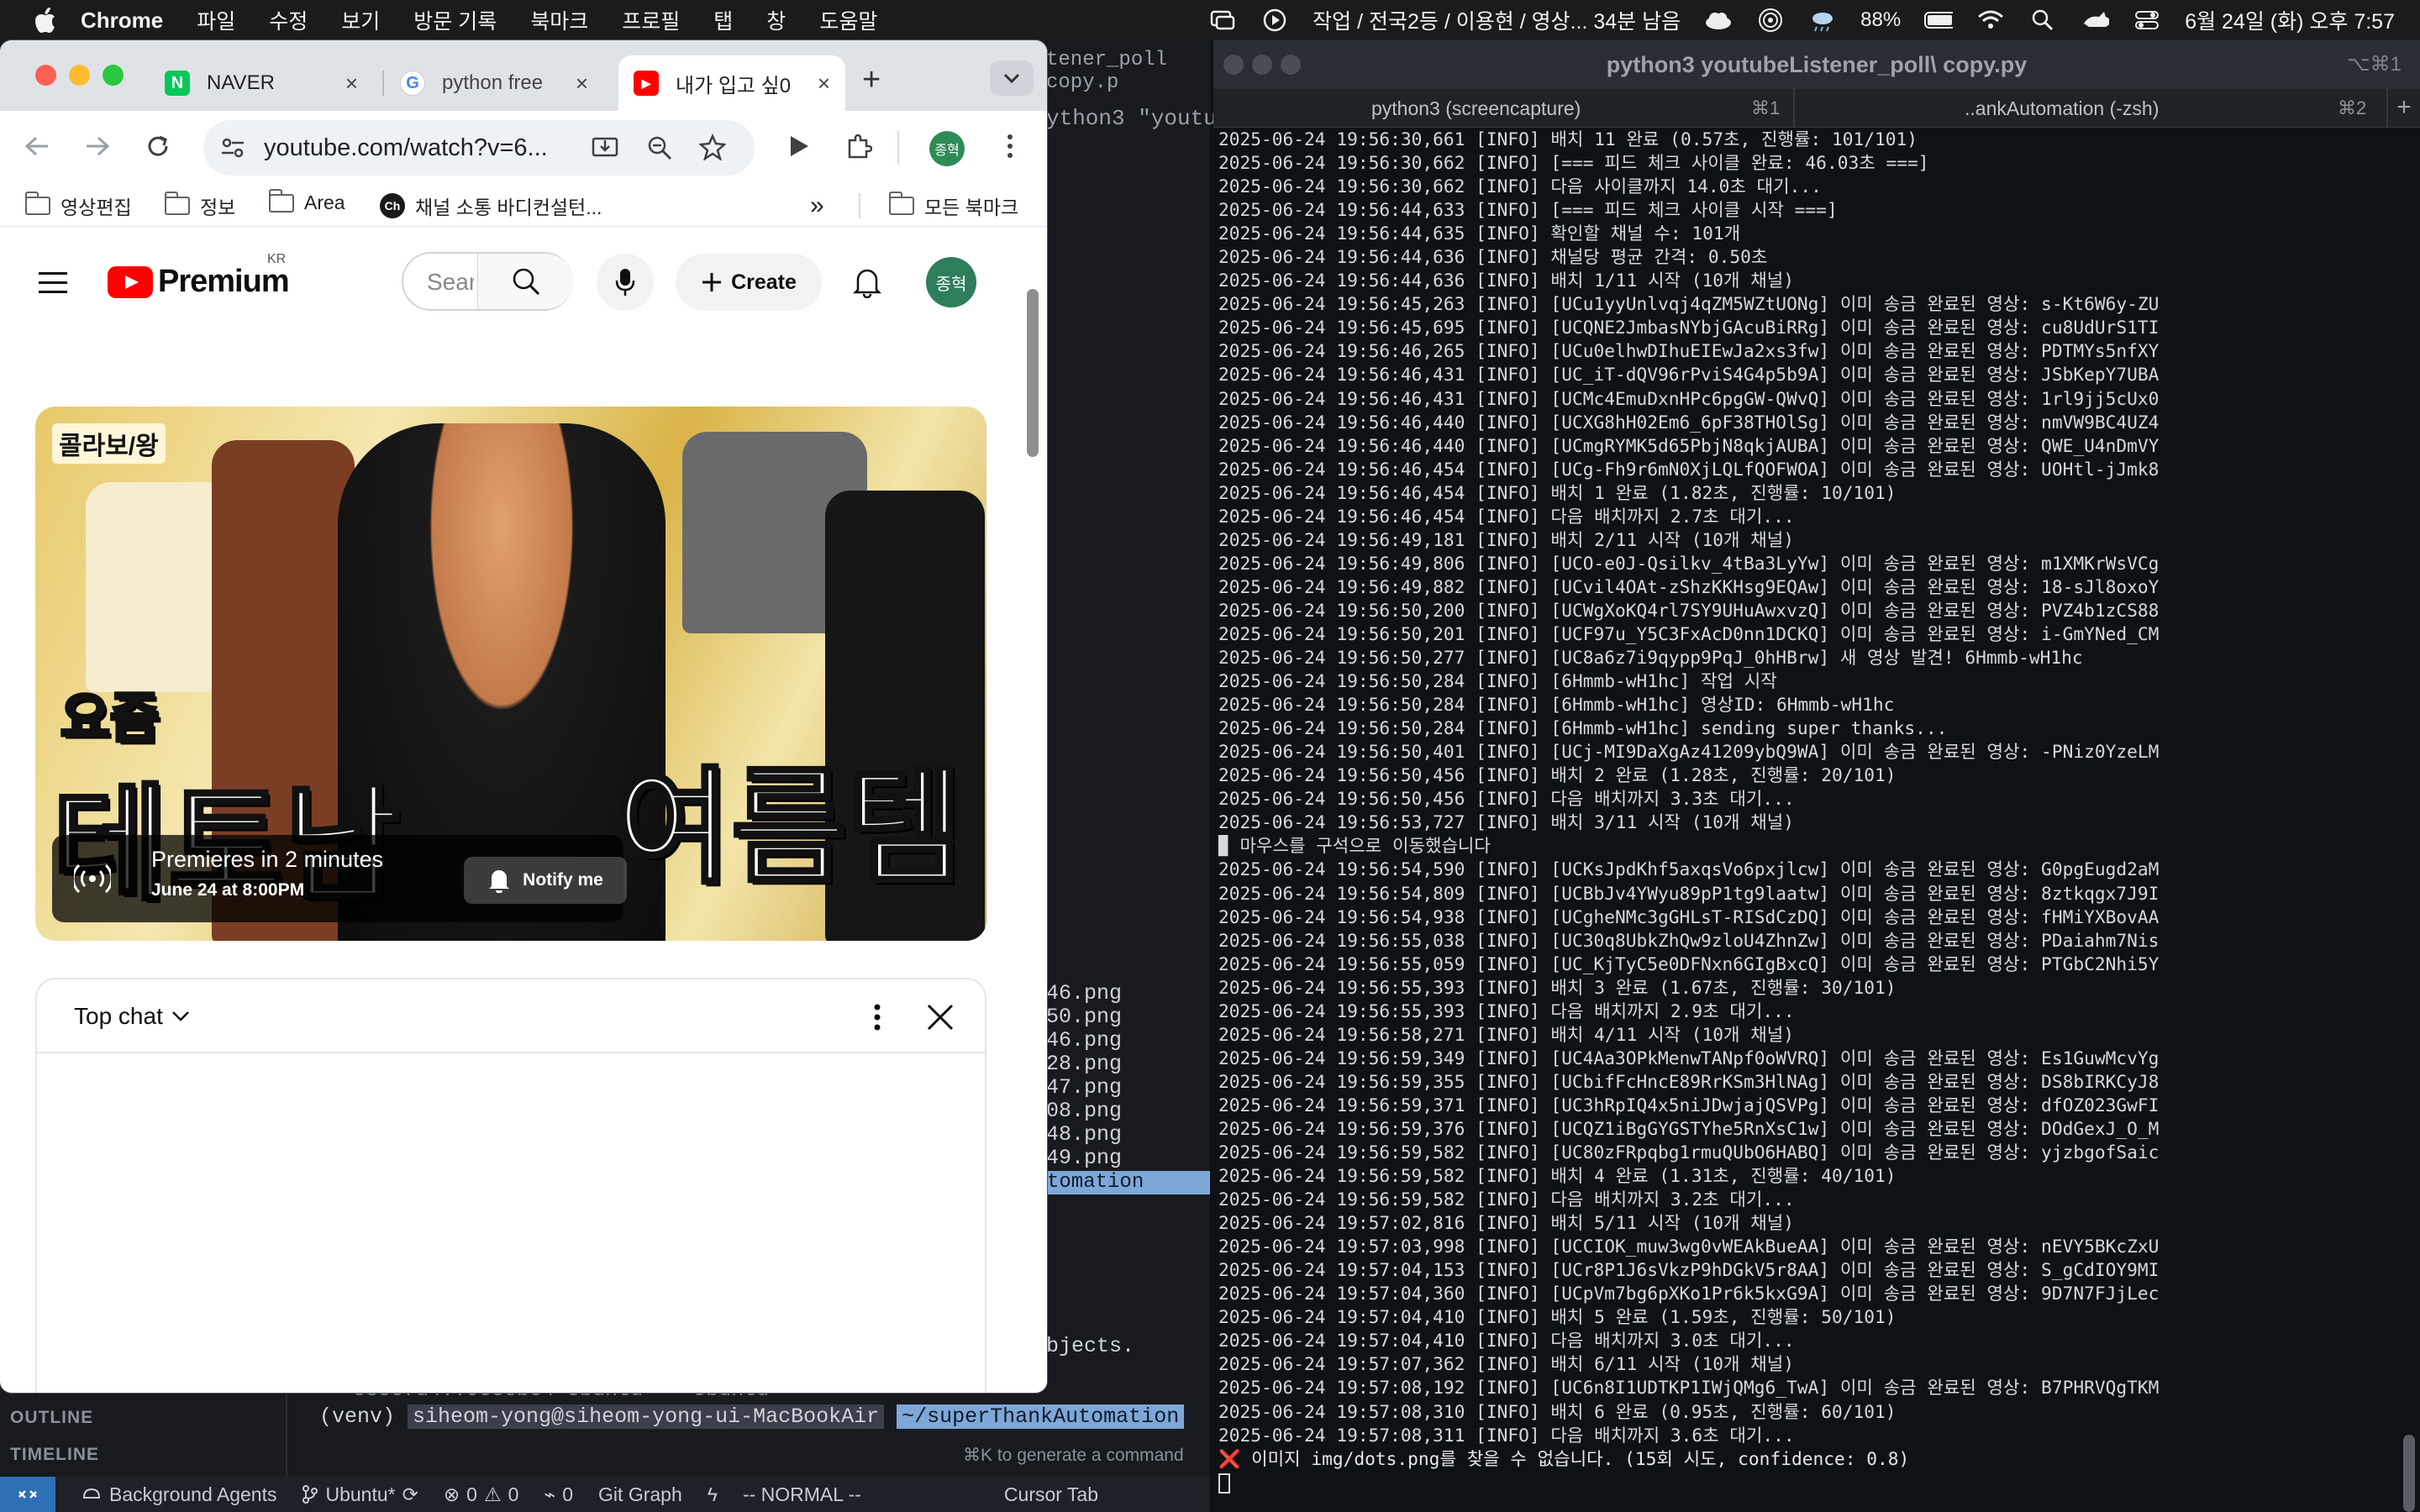 Image resolution: width=2420 pixels, height=1512 pixels. Describe the element at coordinates (848, 20) in the screenshot. I see `menu-help: 도움말` at that location.